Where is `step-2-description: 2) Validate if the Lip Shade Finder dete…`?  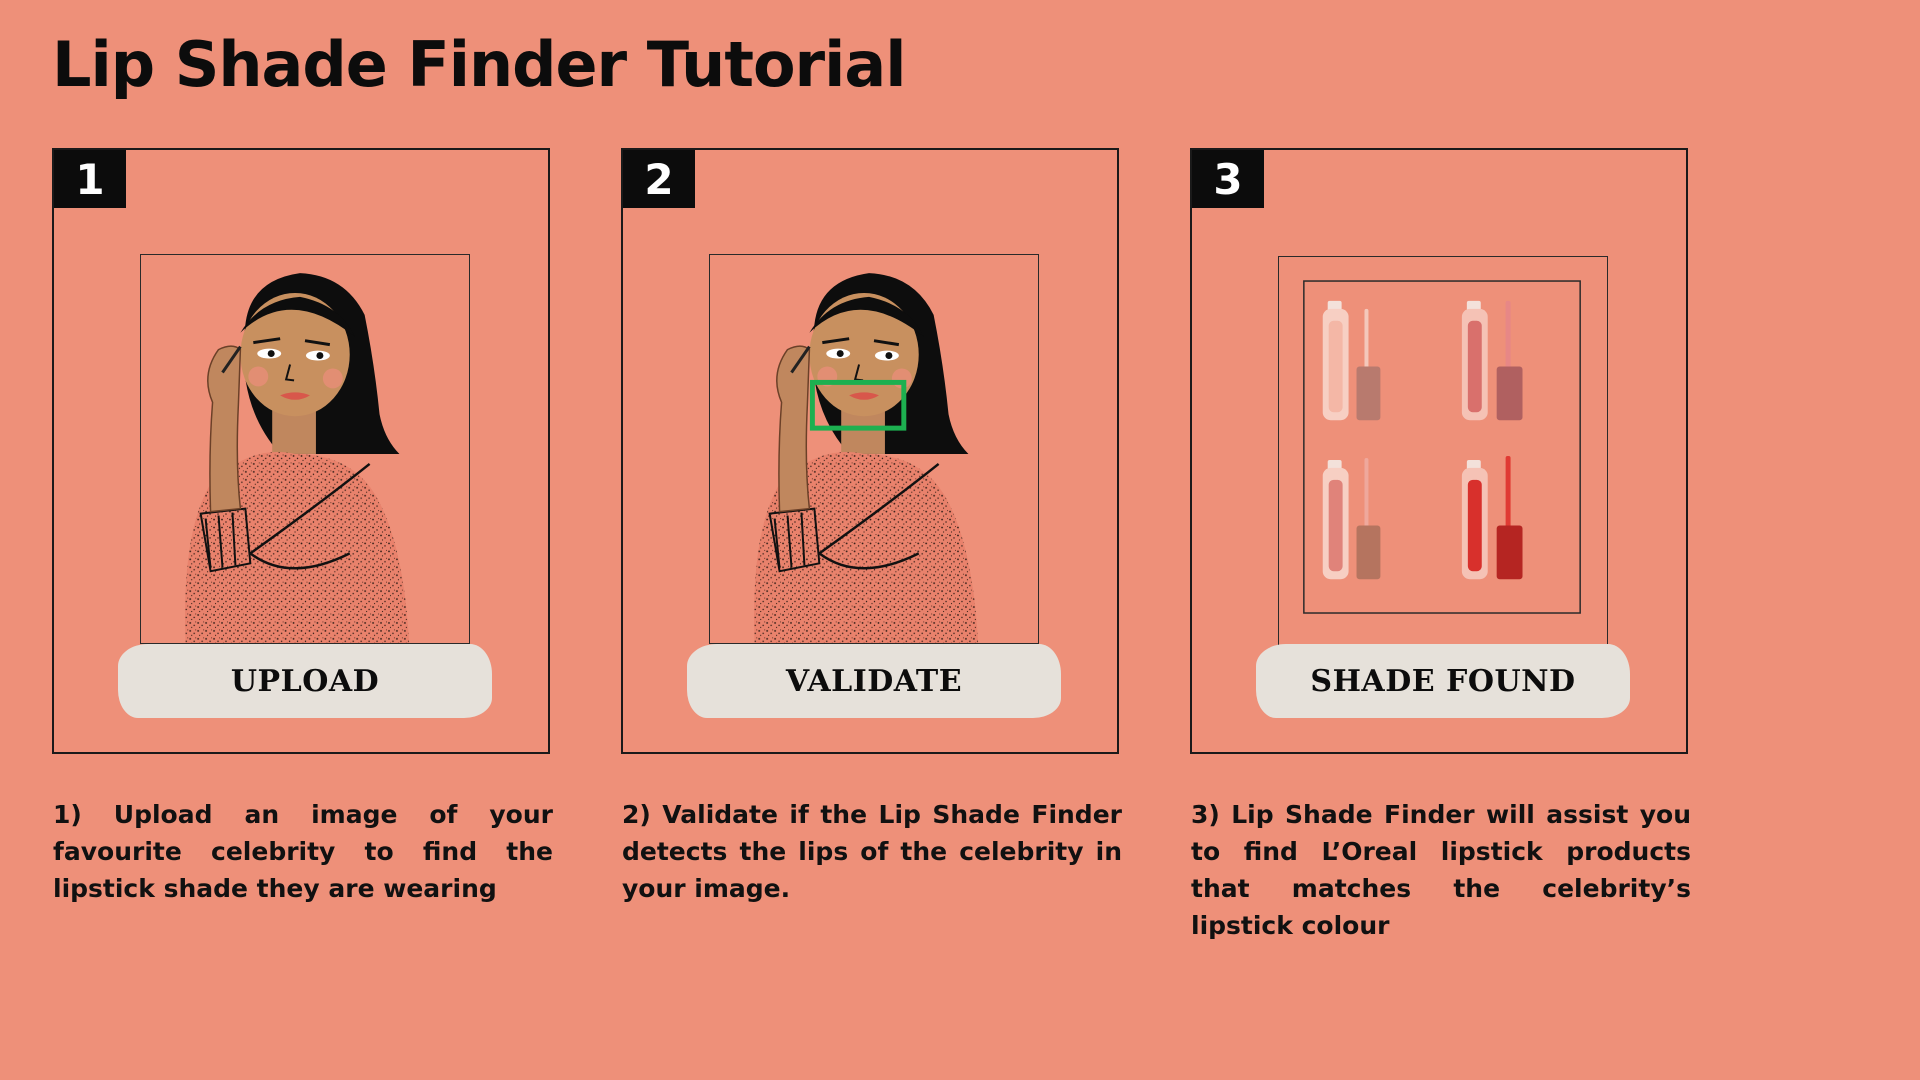
step-2-description: 2) Validate if the Lip Shade Finder dete… is located at coordinates (872, 851).